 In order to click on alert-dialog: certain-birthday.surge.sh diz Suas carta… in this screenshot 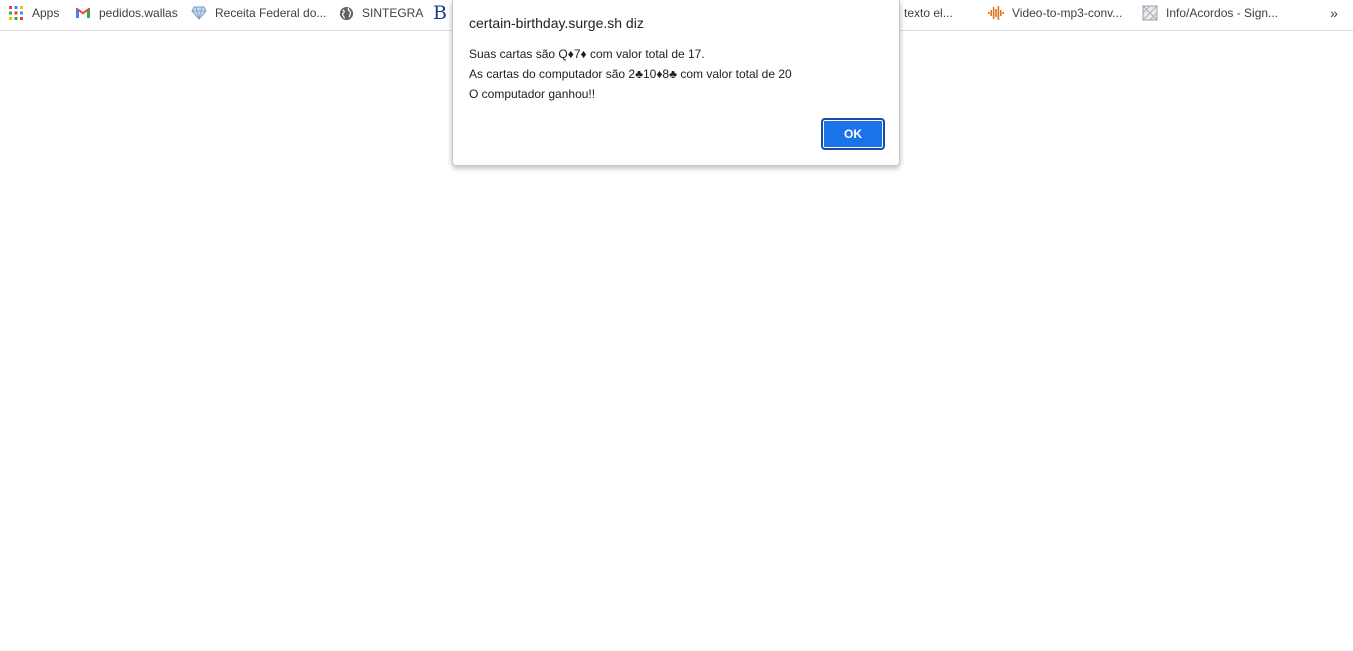, I will do `click(676, 83)`.